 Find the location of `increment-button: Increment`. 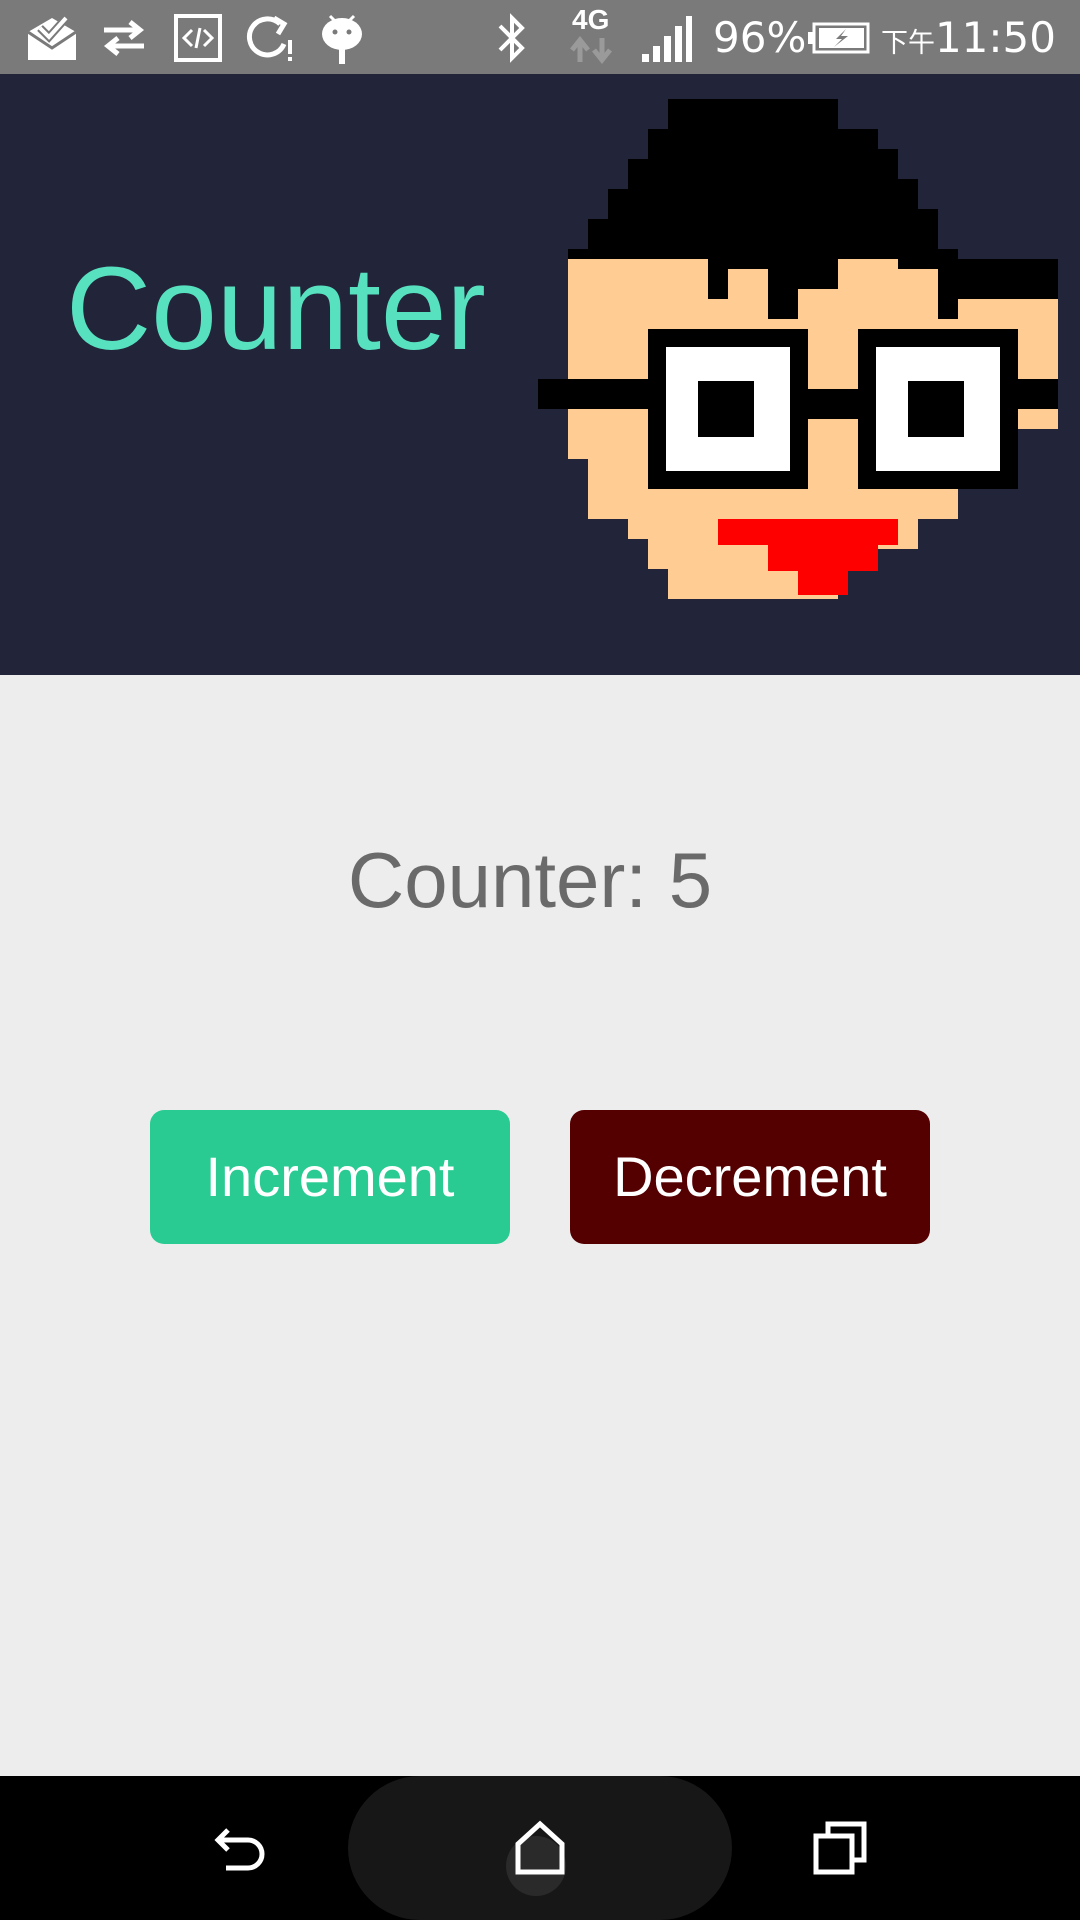

increment-button: Increment is located at coordinates (330, 1177).